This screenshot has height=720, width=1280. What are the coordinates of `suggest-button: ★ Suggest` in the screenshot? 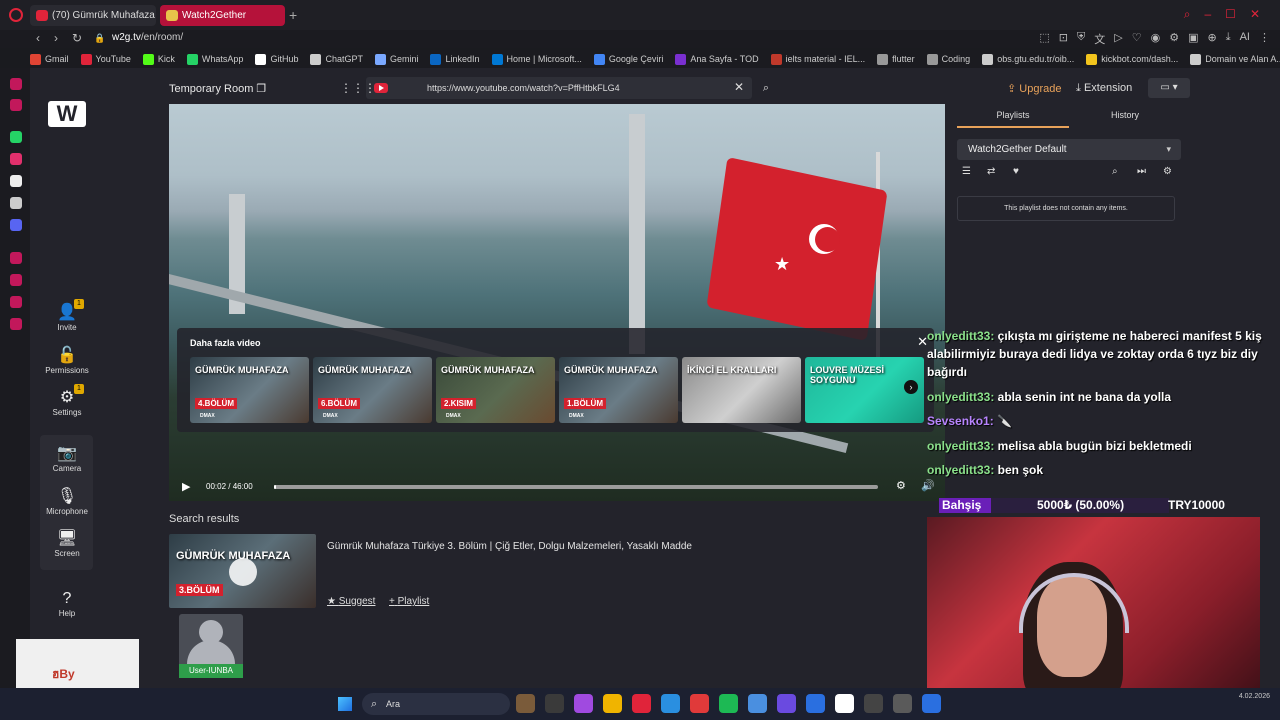 It's located at (351, 601).